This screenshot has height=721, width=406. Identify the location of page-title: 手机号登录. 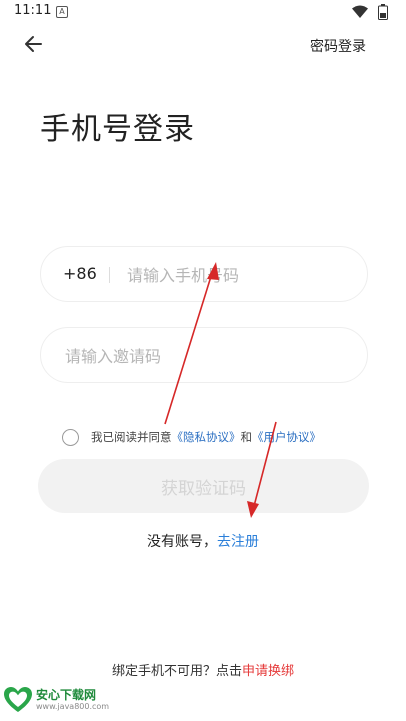
(117, 129).